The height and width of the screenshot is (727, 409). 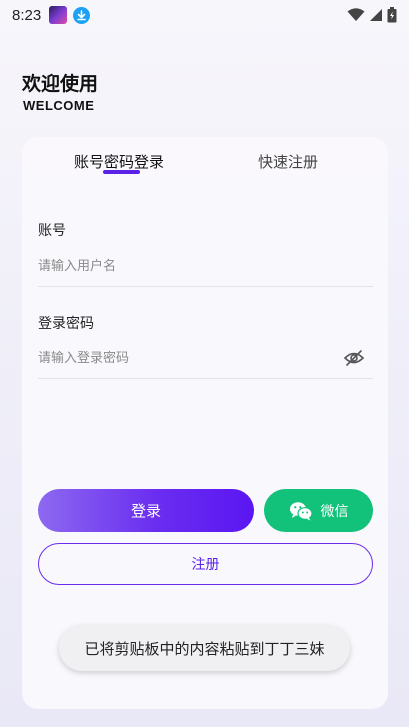 I want to click on tab-password-login: 账号密码登录, so click(x=119, y=161).